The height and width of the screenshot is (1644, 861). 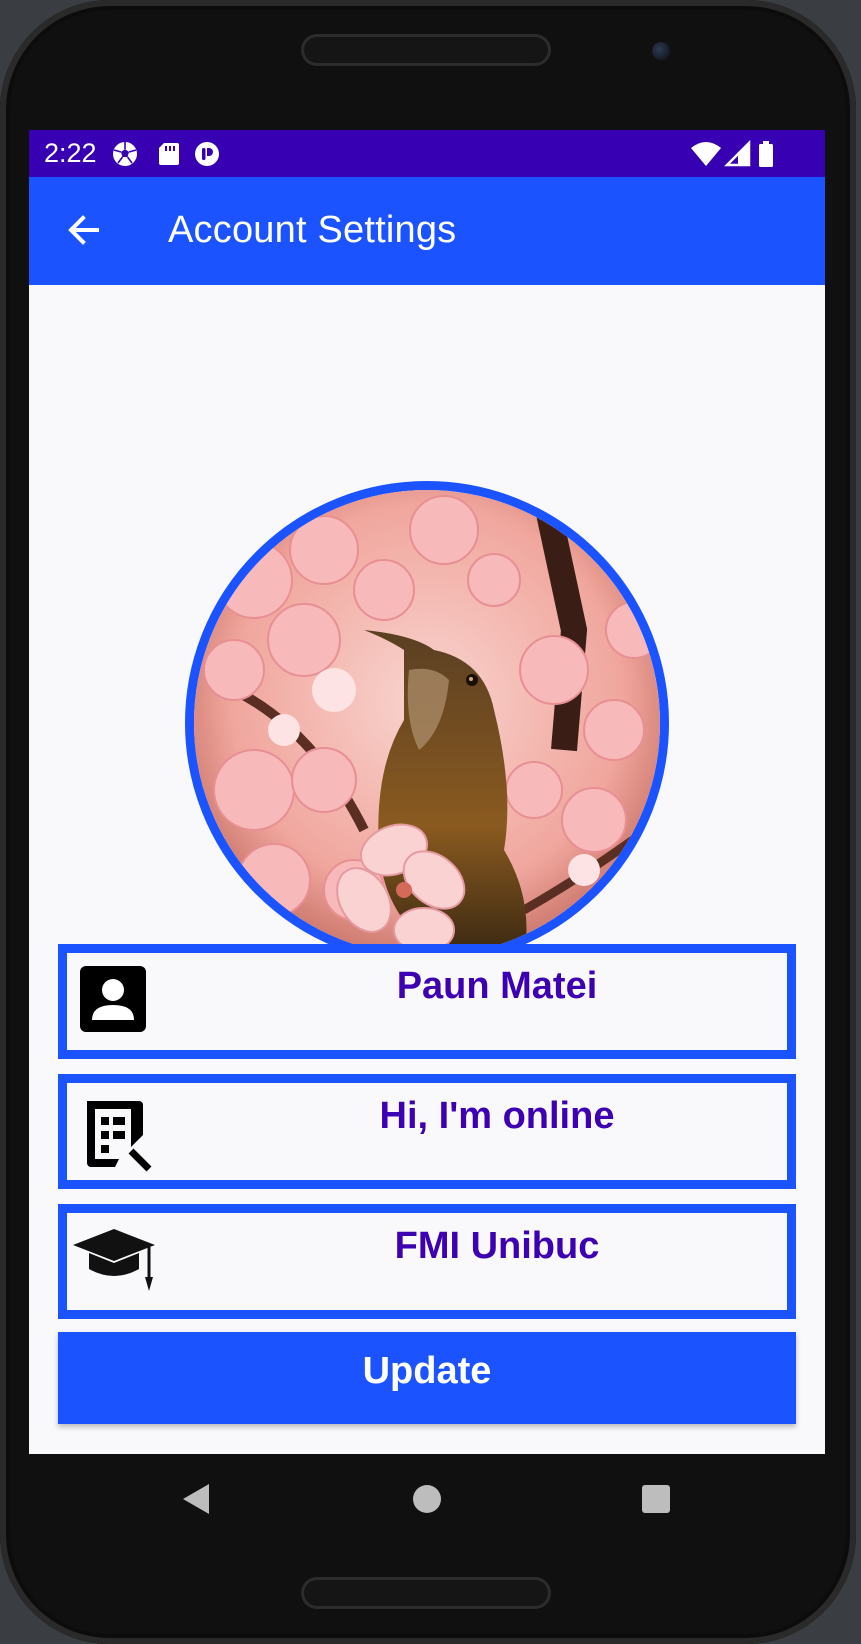 I want to click on status-time: 2:22, so click(x=70, y=153).